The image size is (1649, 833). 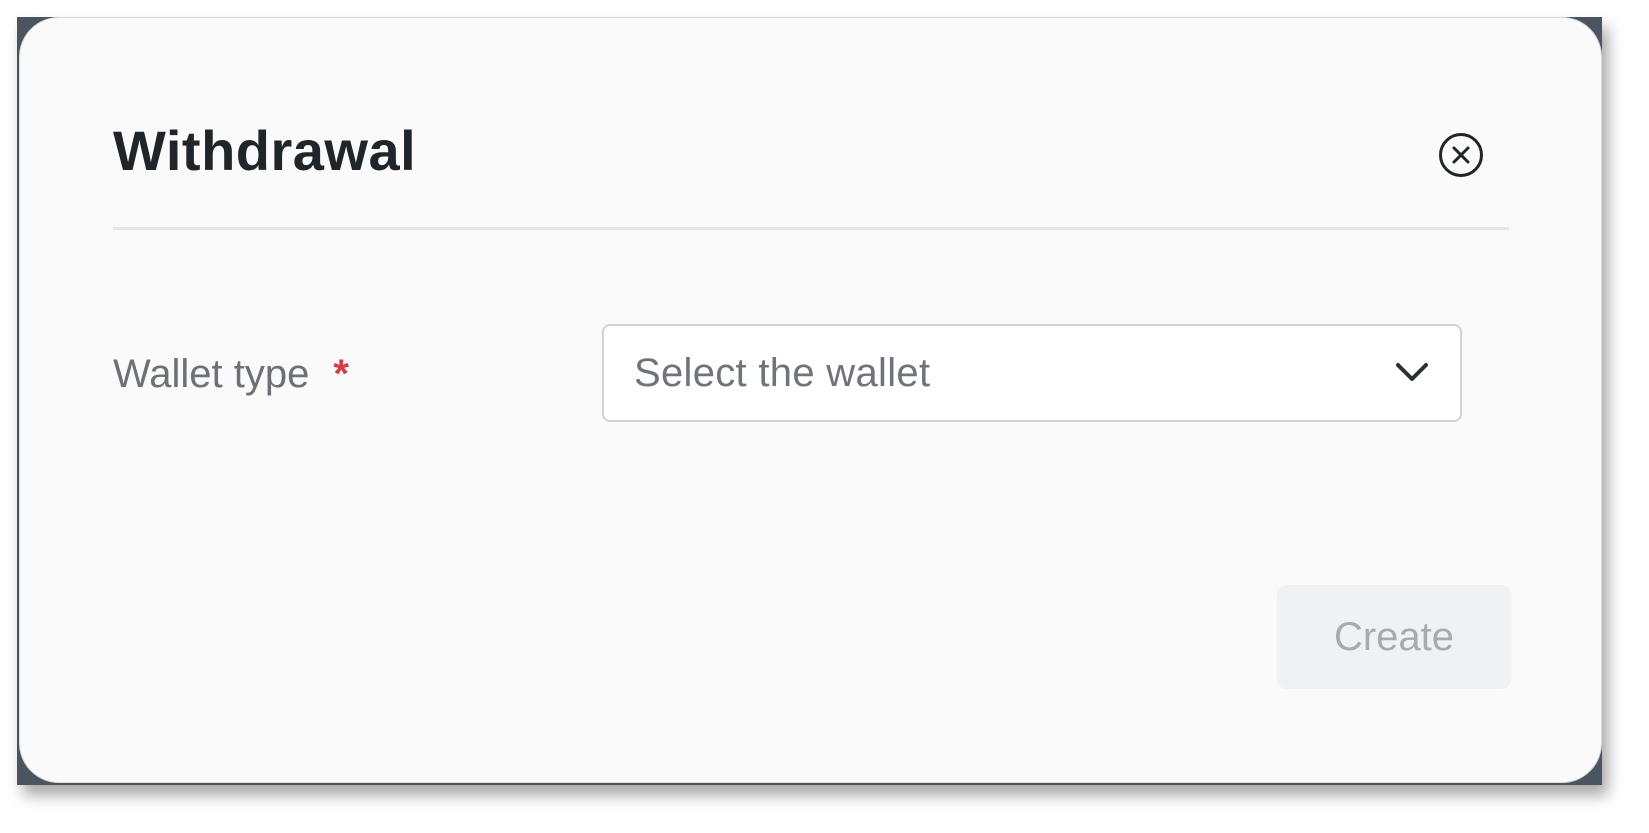 What do you see at coordinates (1032, 373) in the screenshot?
I see `wallet-select: Select the wallet` at bounding box center [1032, 373].